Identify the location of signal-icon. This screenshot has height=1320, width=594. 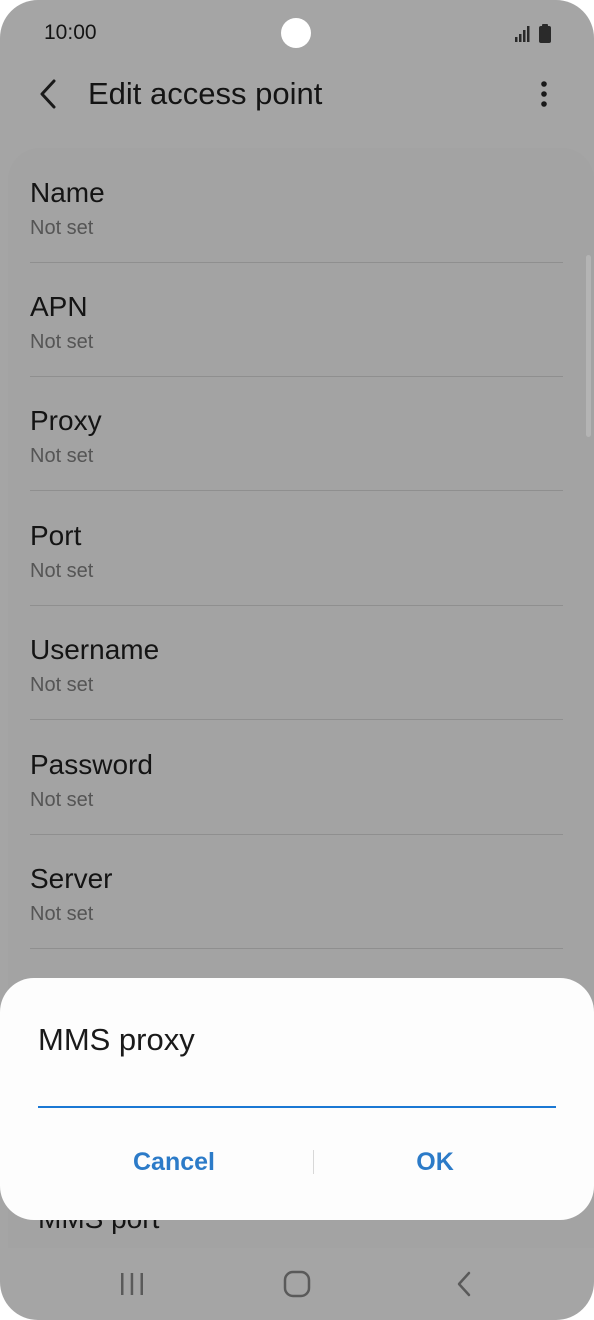
(522, 34).